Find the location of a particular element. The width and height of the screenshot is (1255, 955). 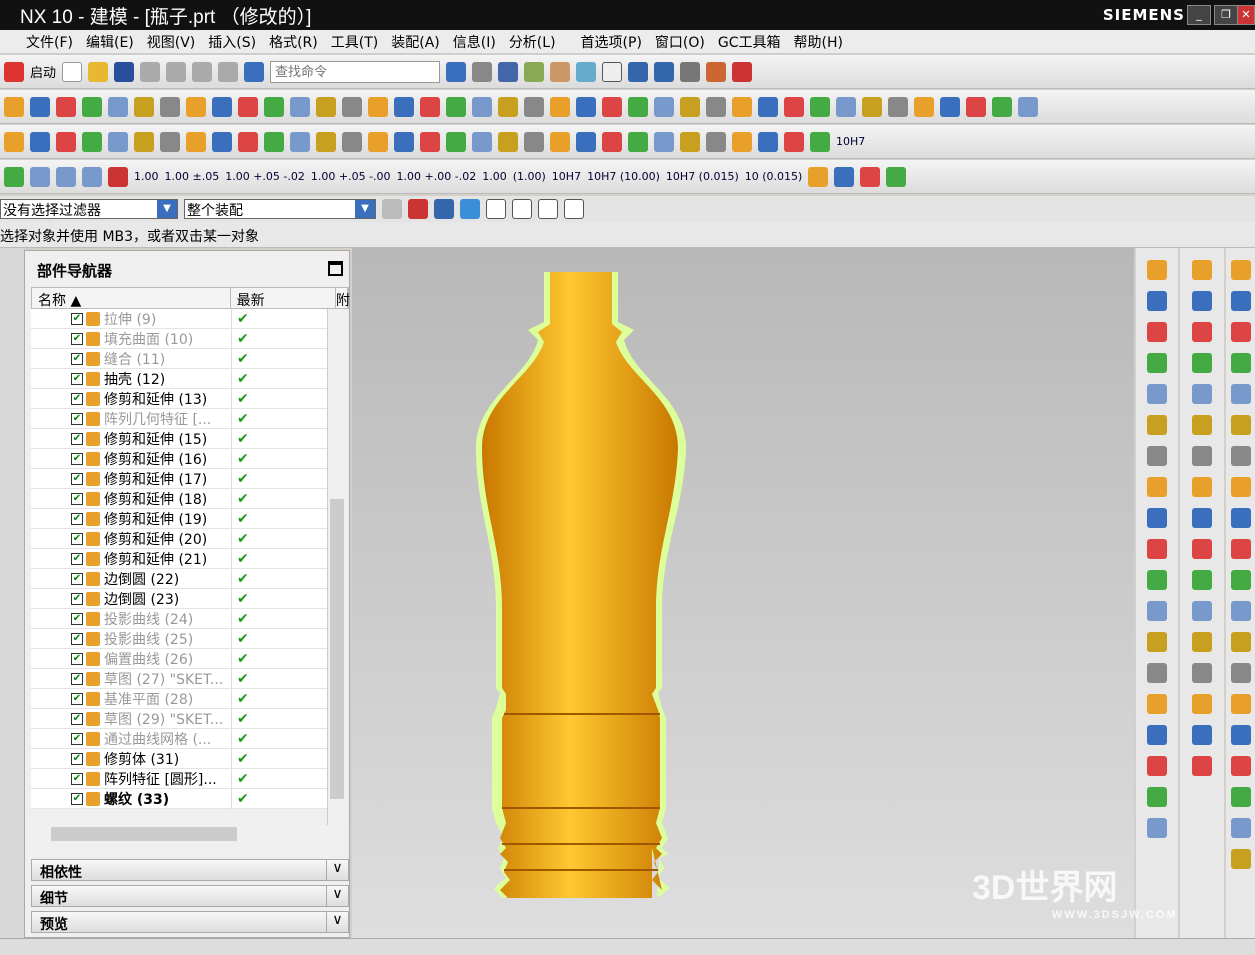

dimension-style-button: 1.00 +.05 -.02 is located at coordinates (265, 176).